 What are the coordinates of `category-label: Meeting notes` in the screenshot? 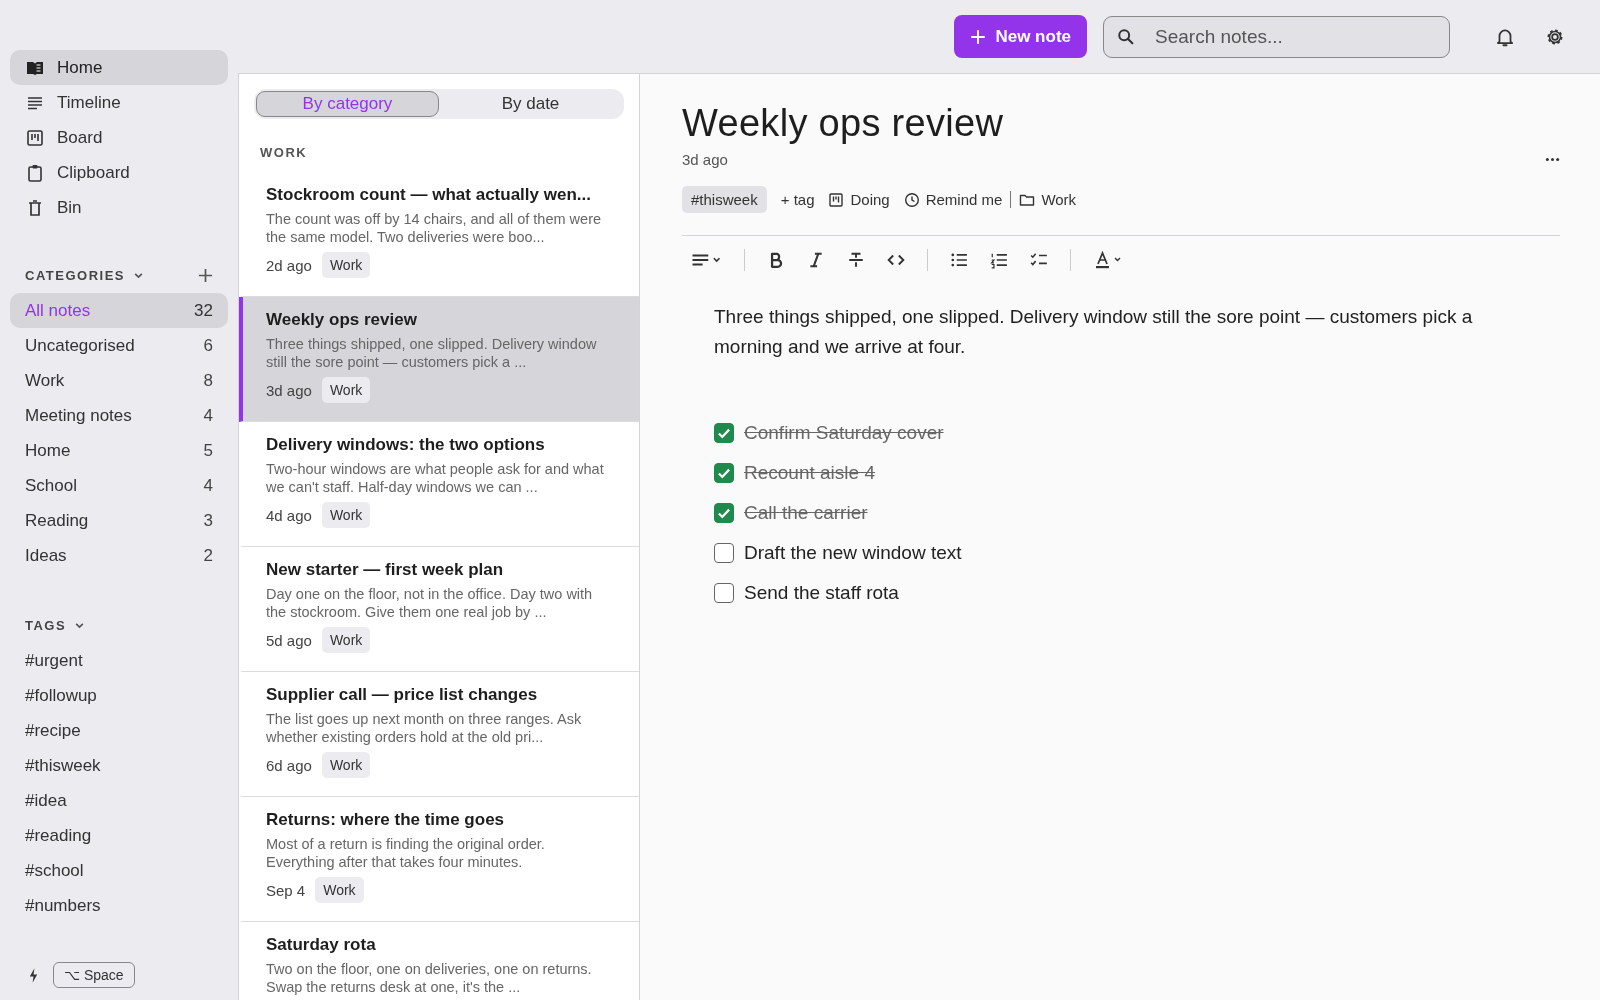 It's located at (78, 415).